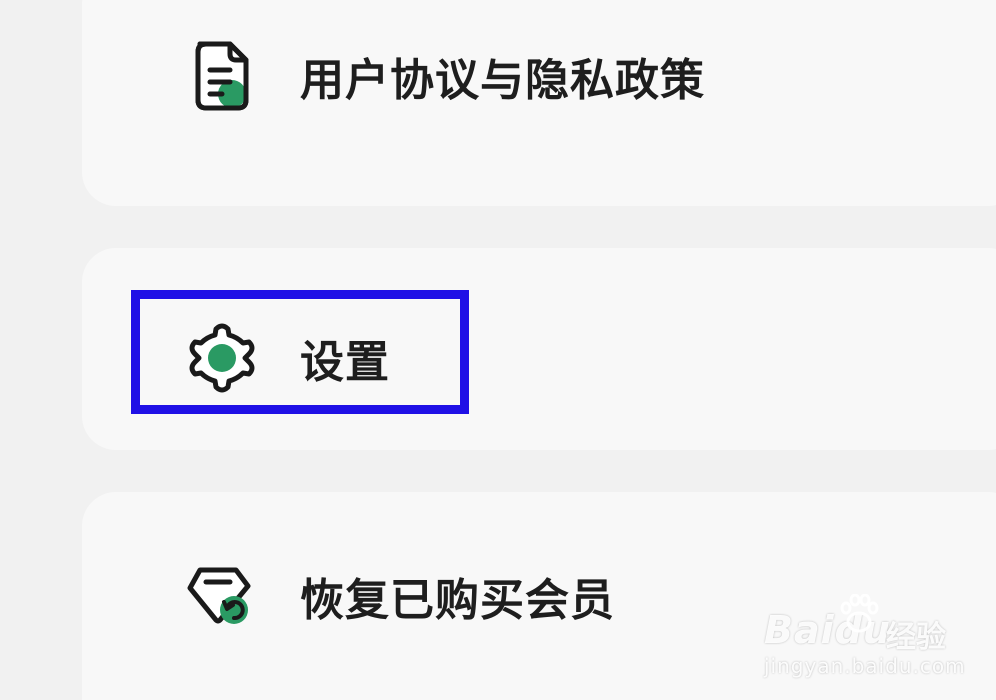 The image size is (996, 700). Describe the element at coordinates (345, 362) in the screenshot. I see `menu-item-label: 设置` at that location.